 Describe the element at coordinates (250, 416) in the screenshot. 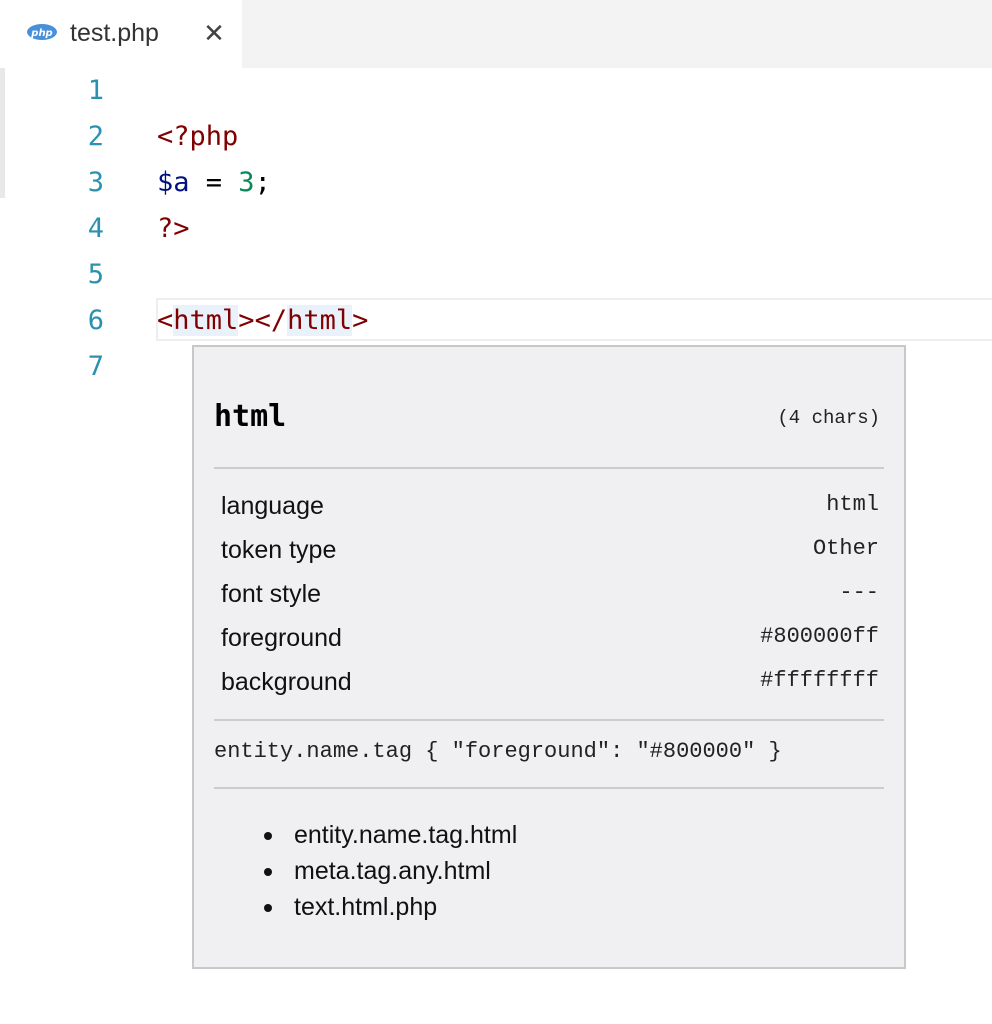

I see `hover-token-name: html` at that location.